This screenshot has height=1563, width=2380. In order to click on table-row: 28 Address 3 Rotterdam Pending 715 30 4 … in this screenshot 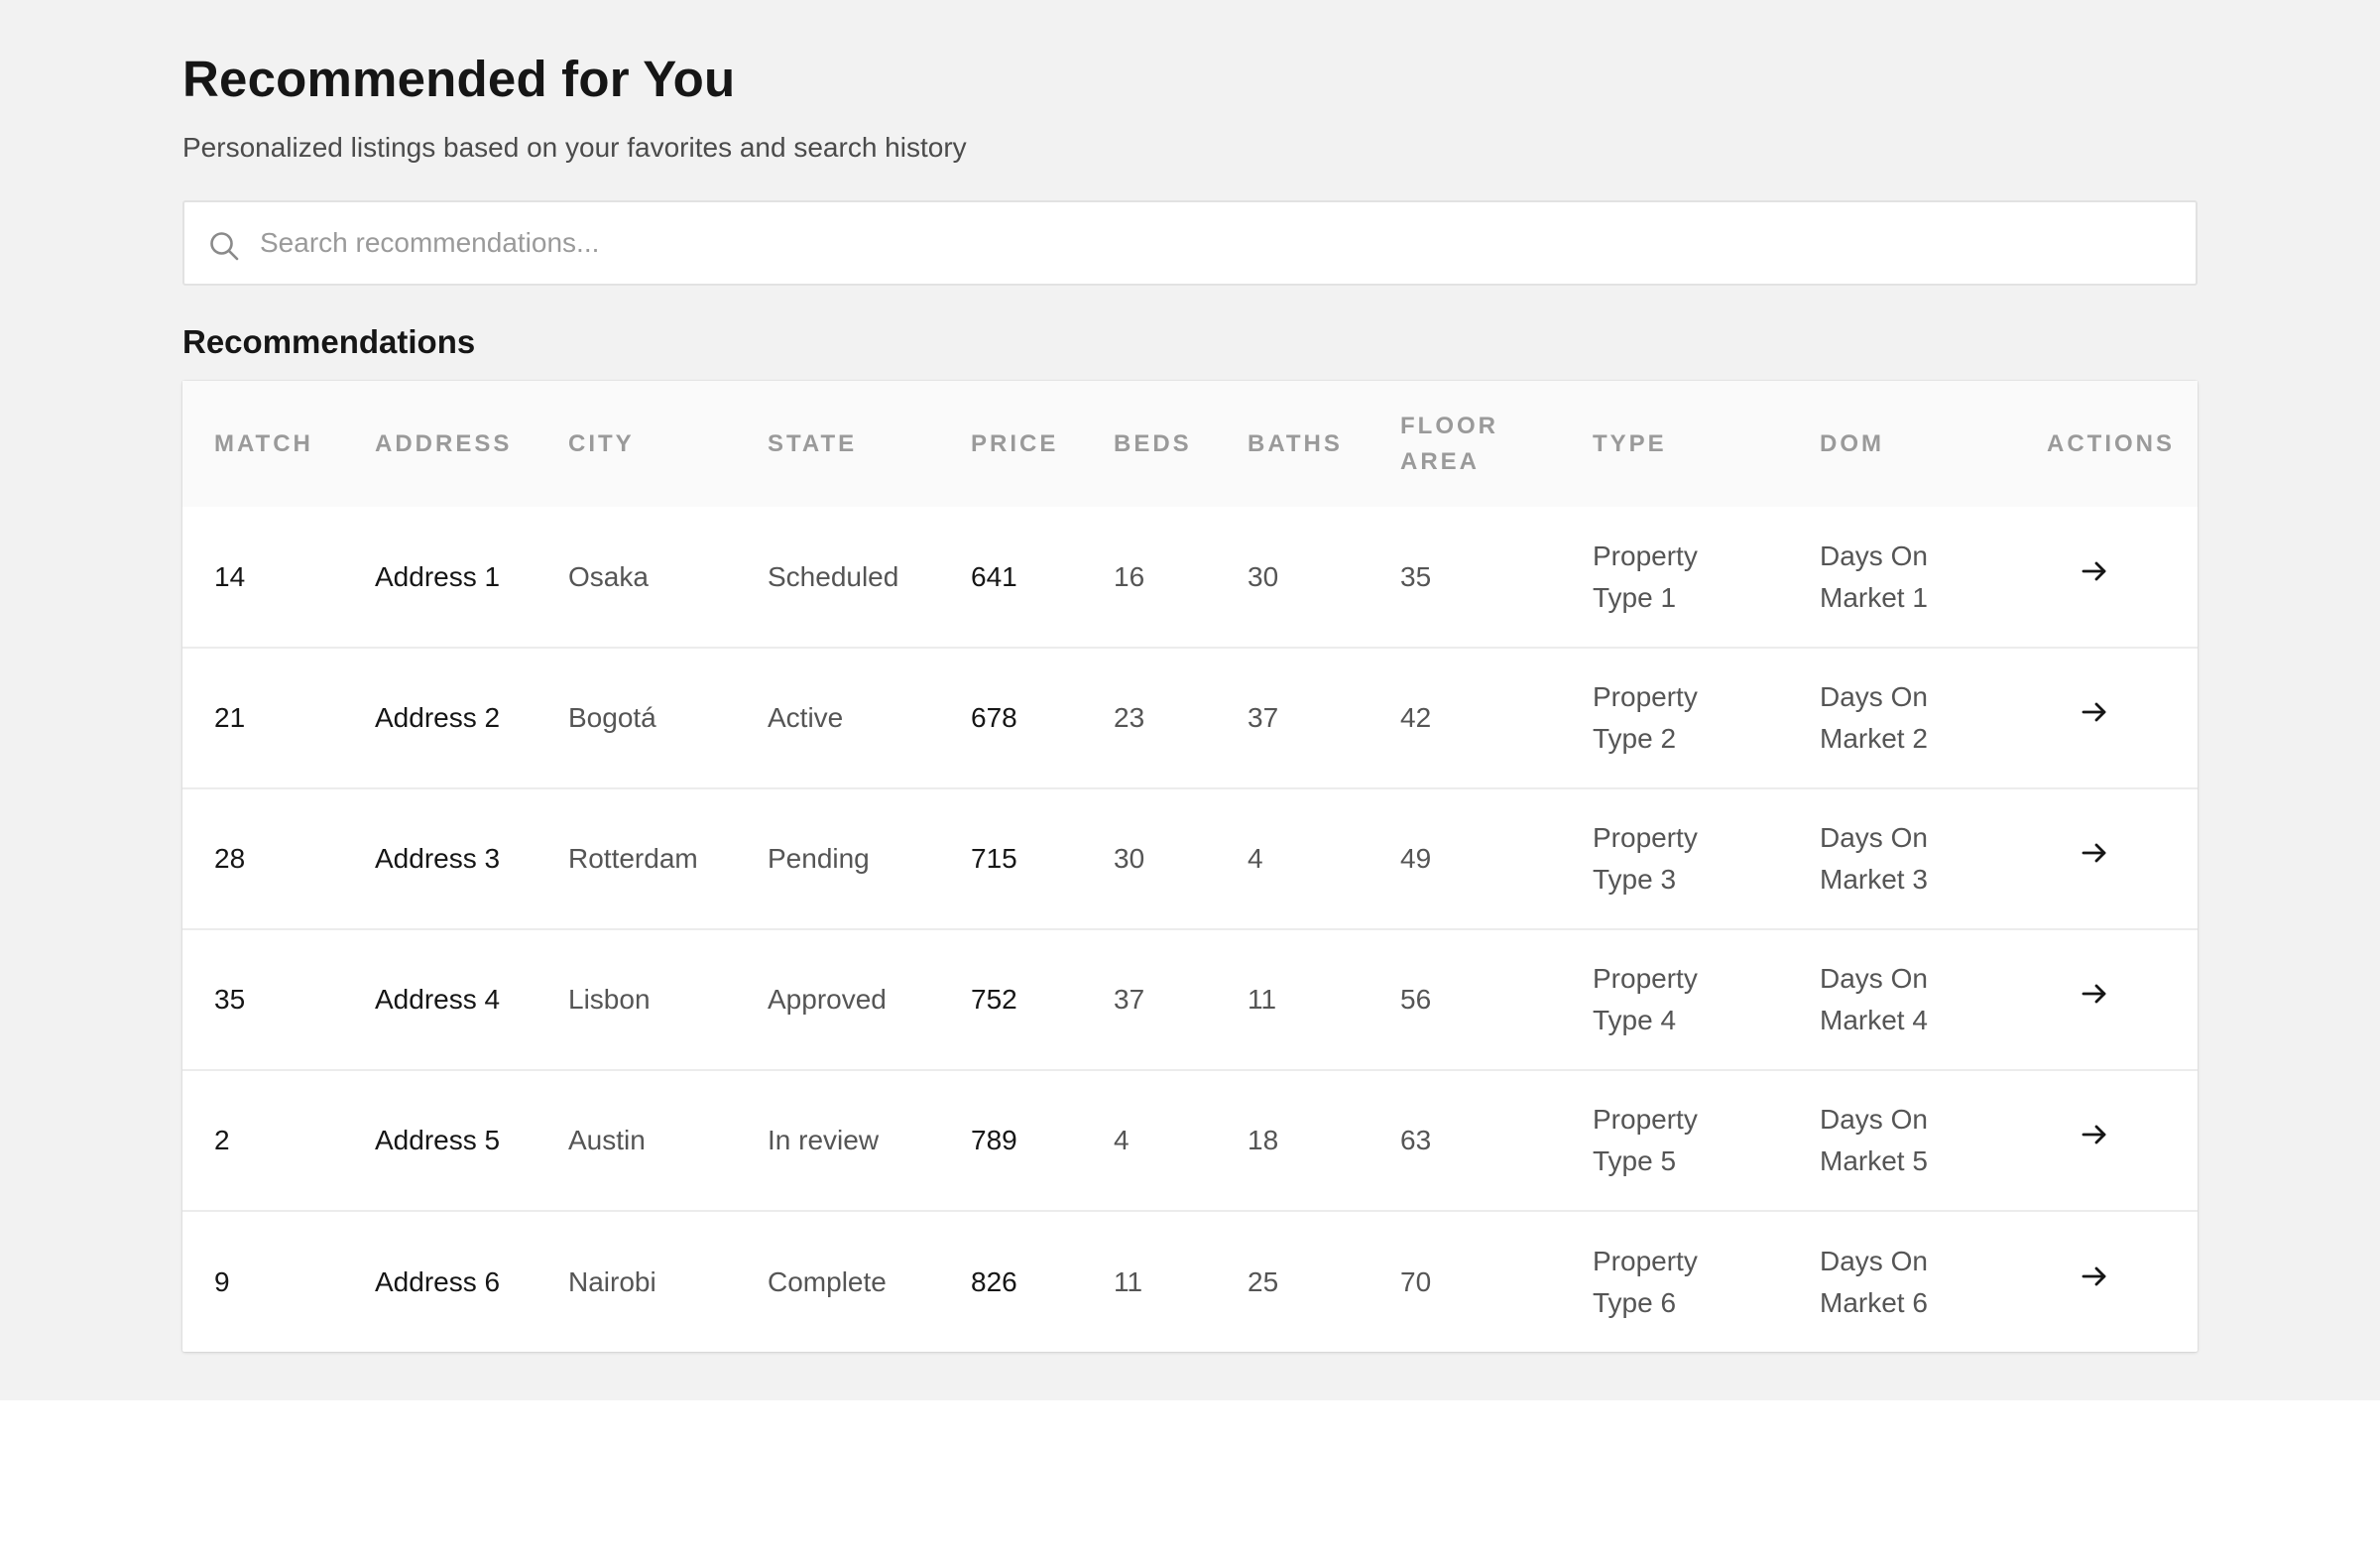, I will do `click(1190, 858)`.